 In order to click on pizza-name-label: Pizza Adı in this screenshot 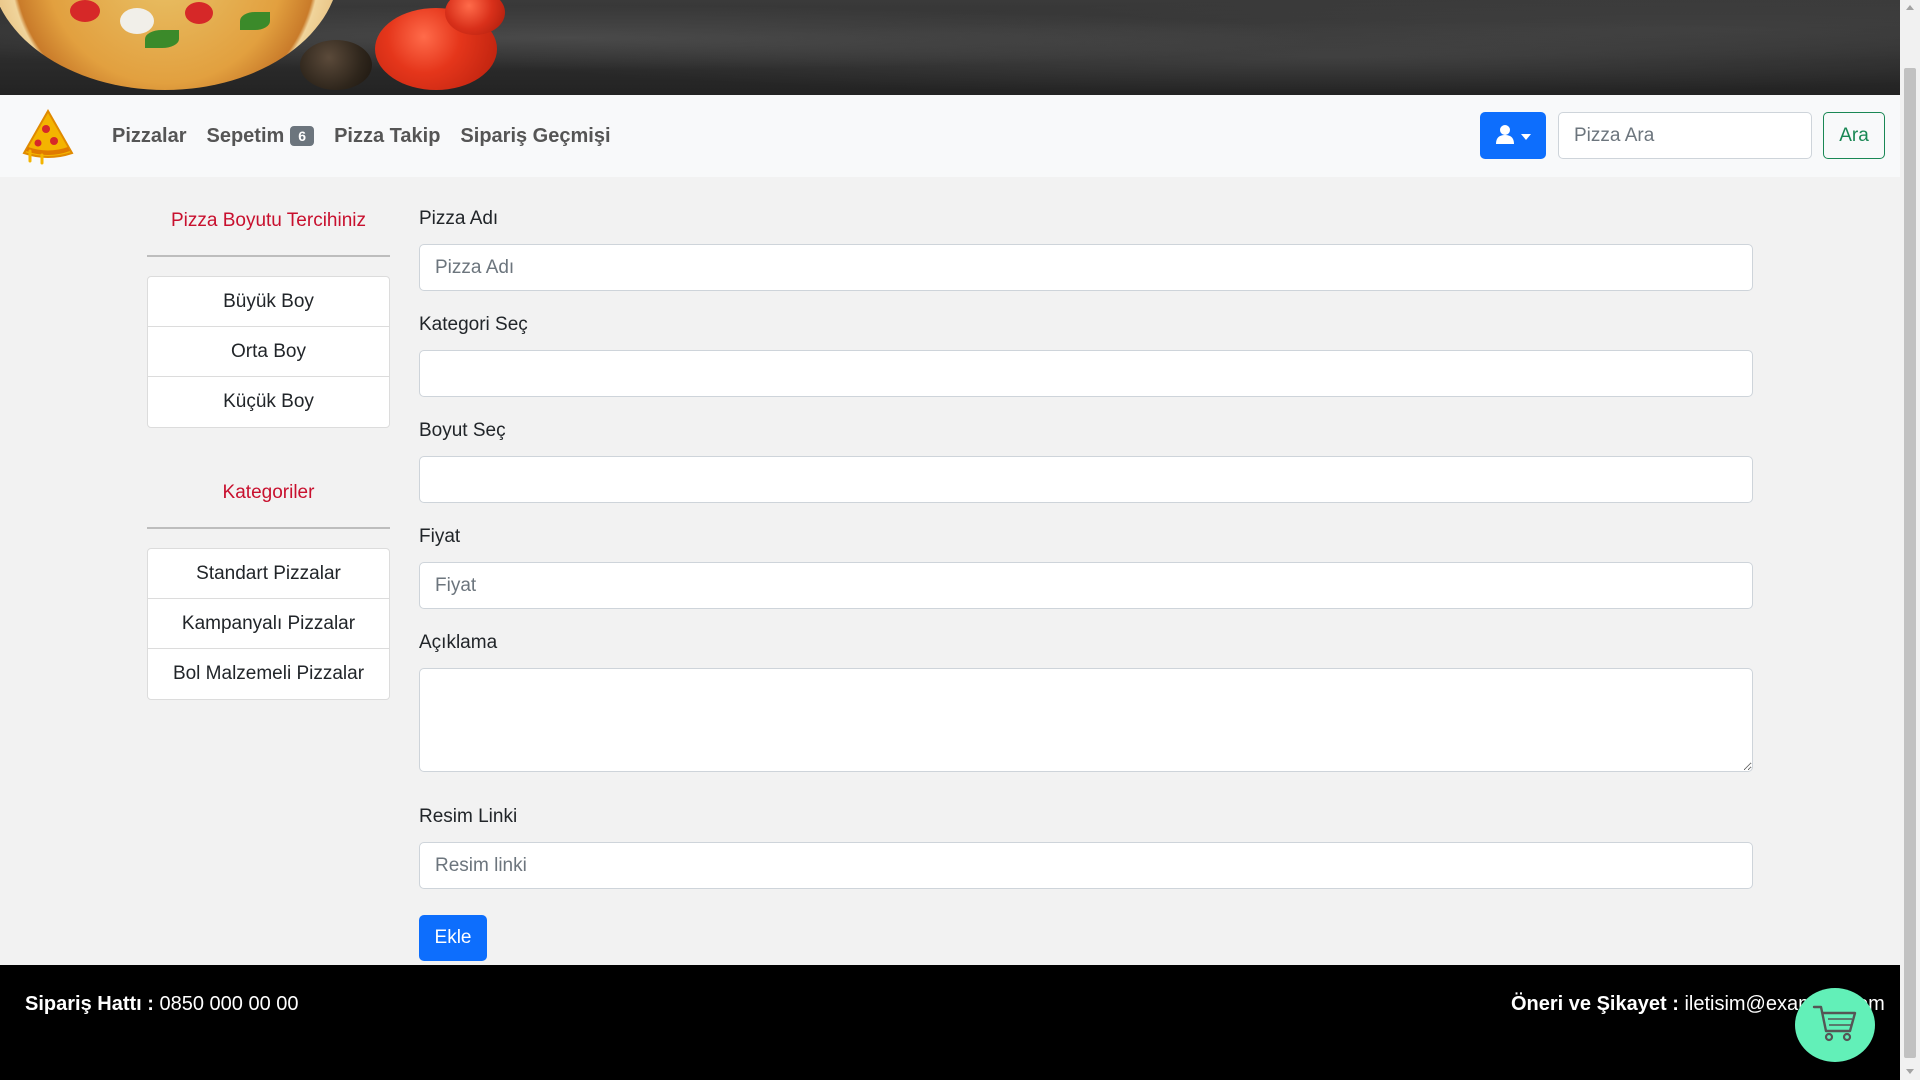, I will do `click(459, 218)`.